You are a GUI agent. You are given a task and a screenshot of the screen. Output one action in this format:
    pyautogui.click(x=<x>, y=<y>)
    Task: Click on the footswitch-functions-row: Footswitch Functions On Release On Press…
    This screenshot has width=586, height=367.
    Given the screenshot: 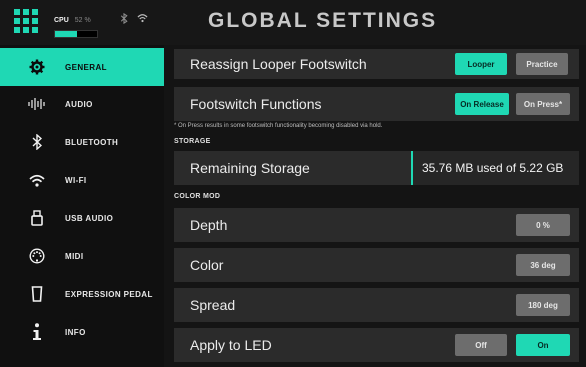 What is the action you would take?
    pyautogui.click(x=376, y=104)
    